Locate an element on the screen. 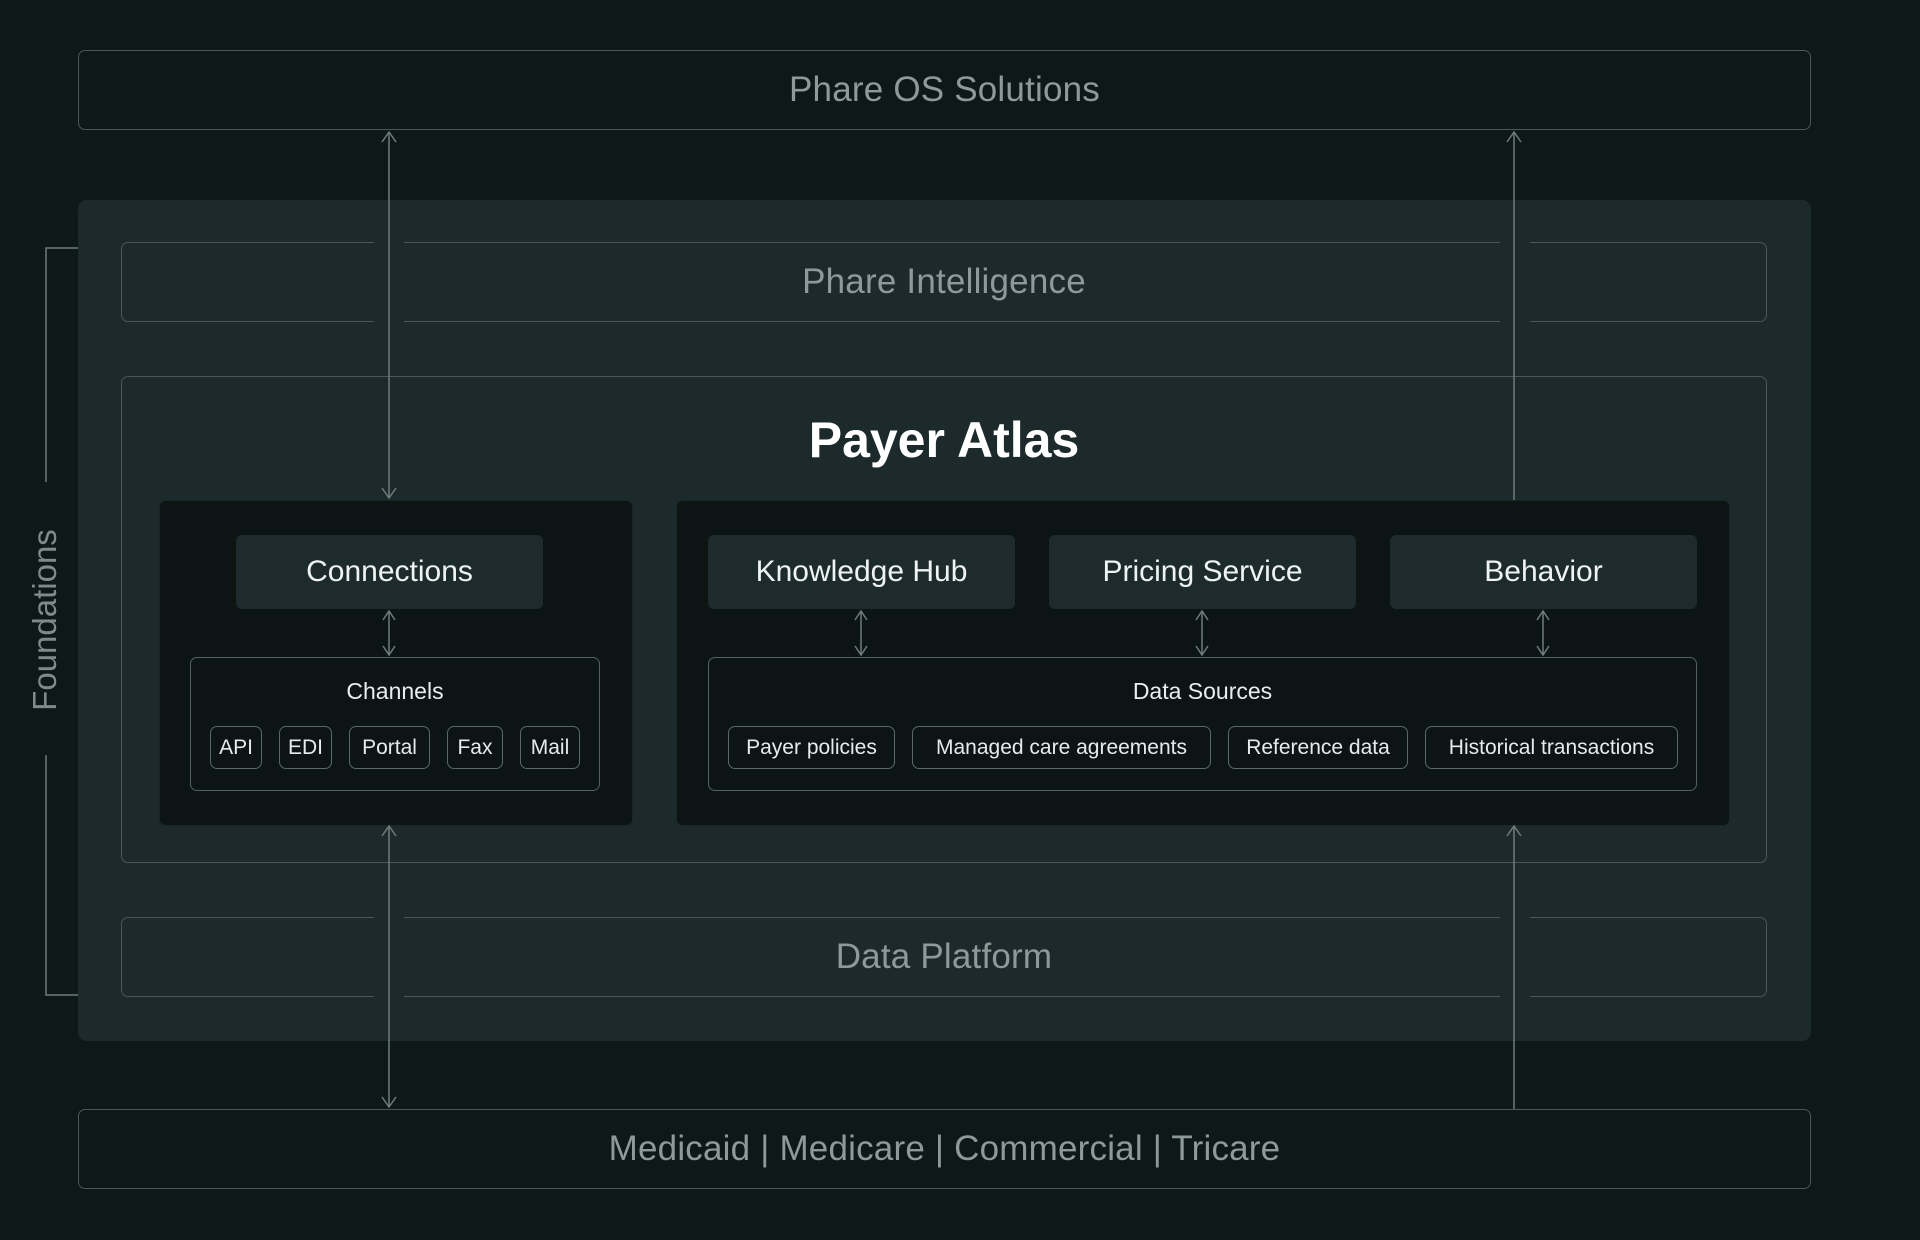 The image size is (1920, 1240). foundations-label-text: Foundations is located at coordinates (44, 620).